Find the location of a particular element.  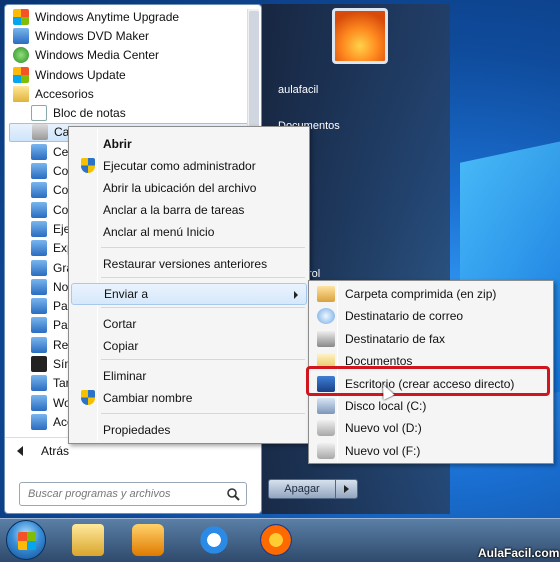

context-menu-item: Abrir la ubicación del archivo is located at coordinates (189, 188).